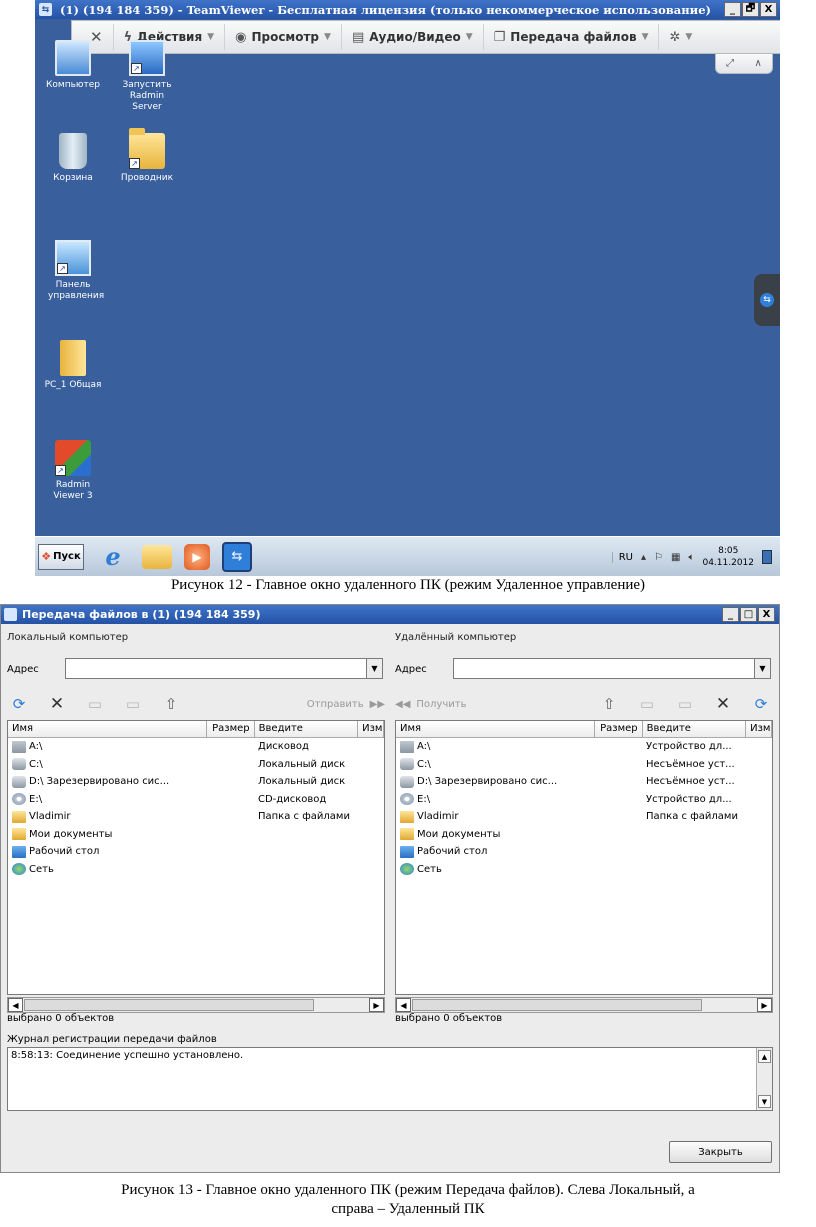 The image size is (816, 1227). I want to click on desktop-icon-control-panel: ↗ Панель управления, so click(73, 271).